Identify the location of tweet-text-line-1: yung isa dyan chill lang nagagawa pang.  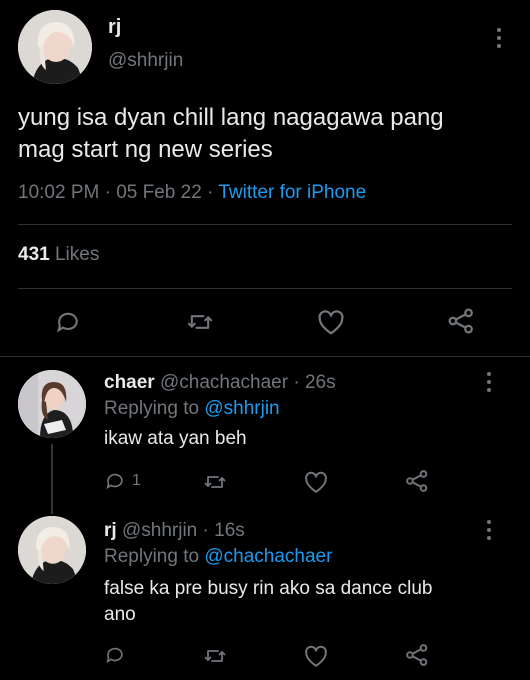
(231, 117).